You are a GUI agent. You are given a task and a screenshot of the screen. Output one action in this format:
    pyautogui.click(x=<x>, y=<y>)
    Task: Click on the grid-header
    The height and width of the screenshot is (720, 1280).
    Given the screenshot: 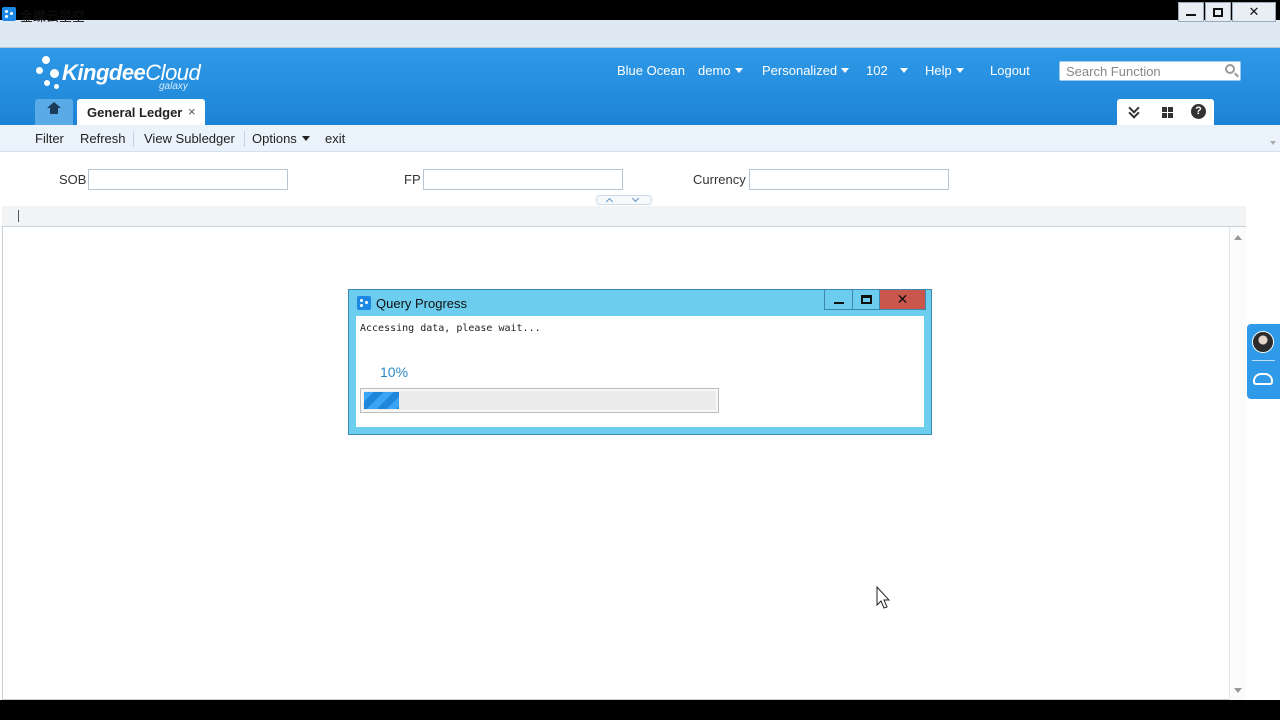 What is the action you would take?
    pyautogui.click(x=624, y=216)
    